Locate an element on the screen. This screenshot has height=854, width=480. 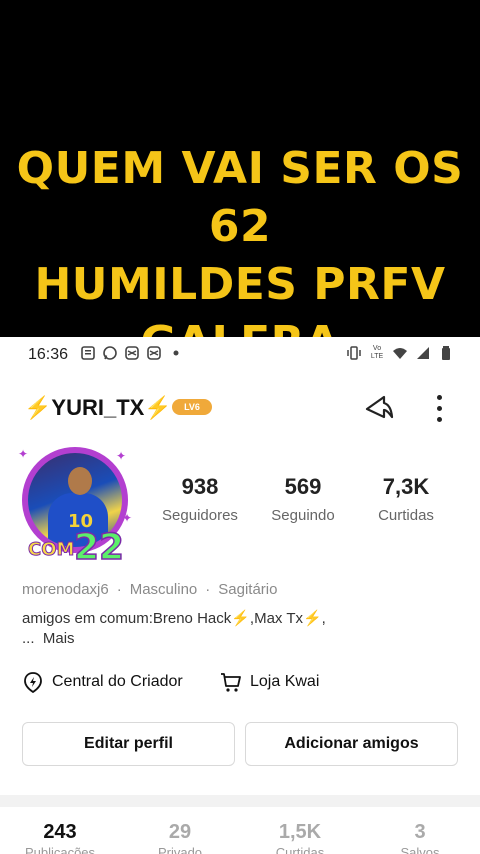
system-icons: Vo LTE is located at coordinates (400, 353).